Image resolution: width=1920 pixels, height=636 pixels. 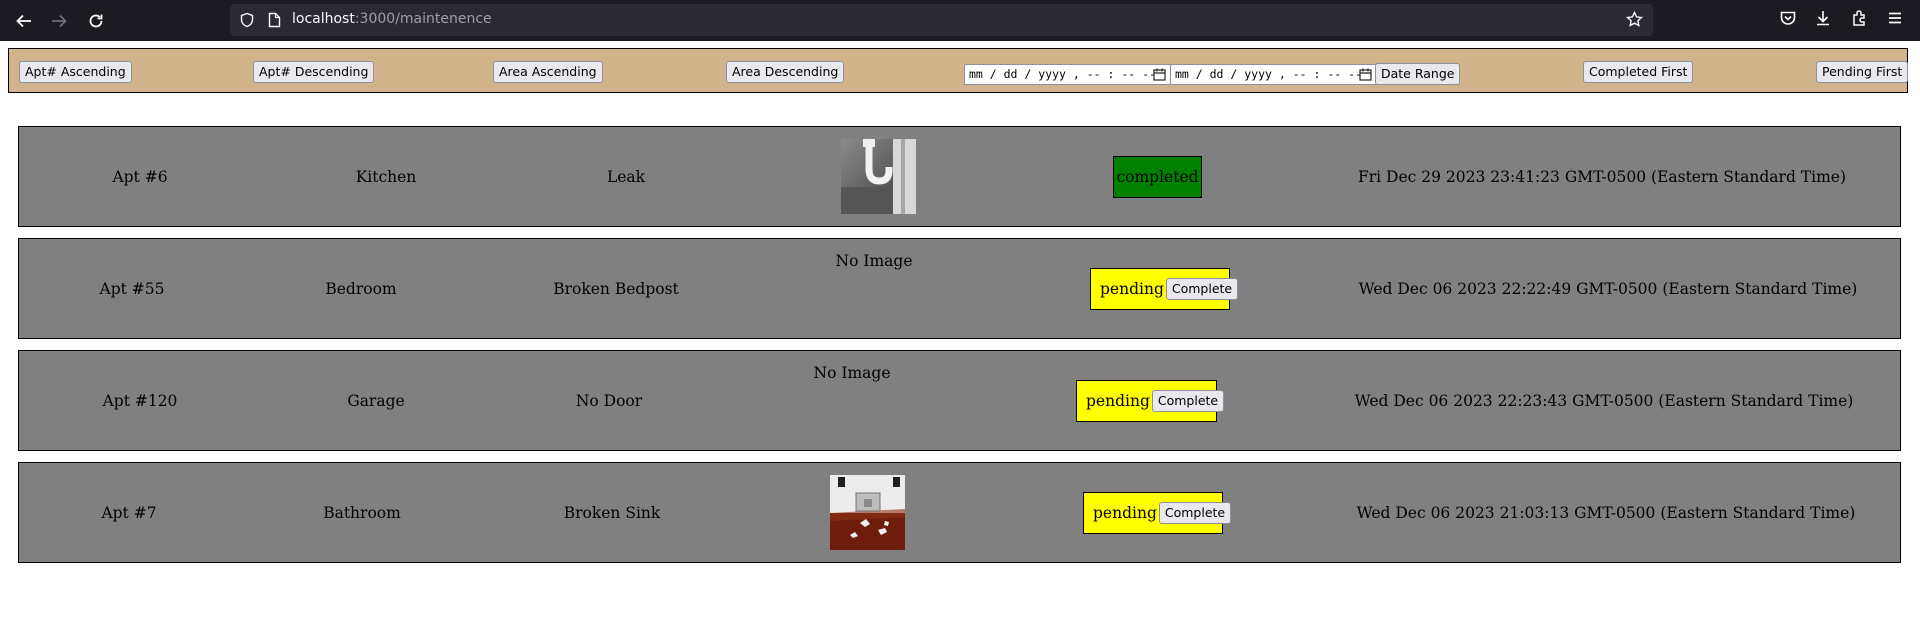 I want to click on pocket-icon, so click(x=1788, y=20).